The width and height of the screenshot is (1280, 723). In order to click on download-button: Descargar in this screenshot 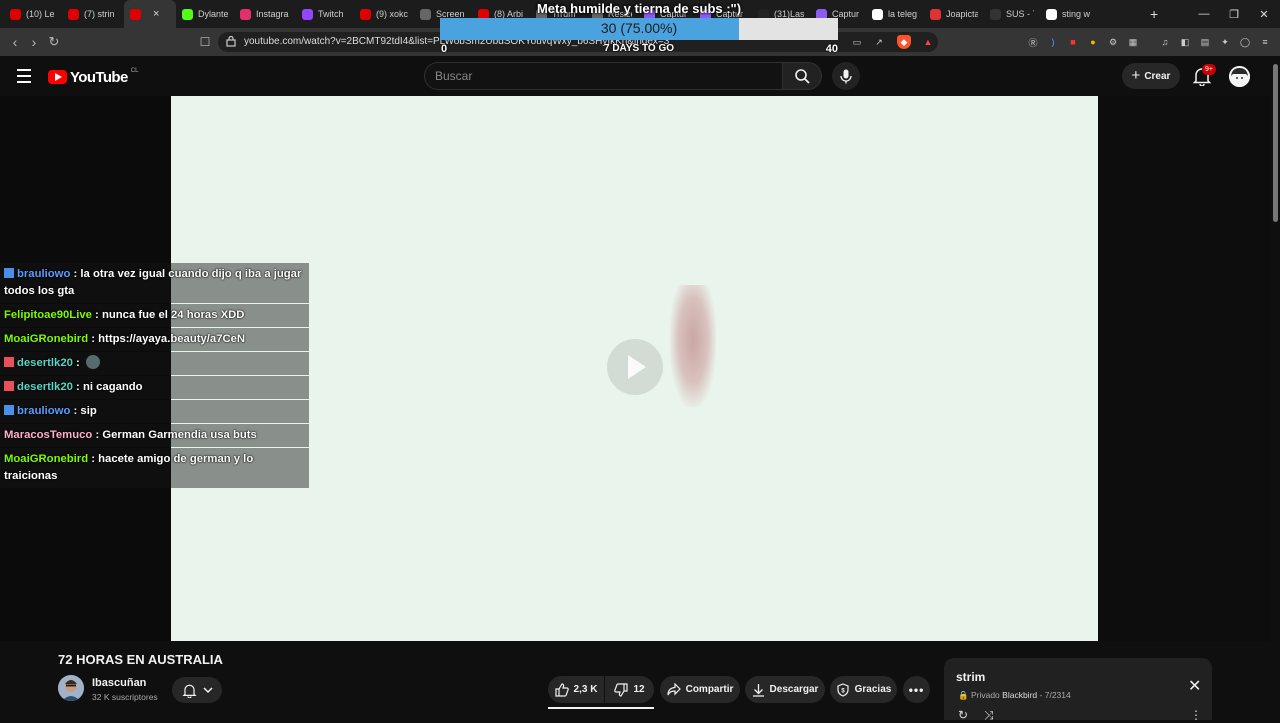, I will do `click(785, 689)`.